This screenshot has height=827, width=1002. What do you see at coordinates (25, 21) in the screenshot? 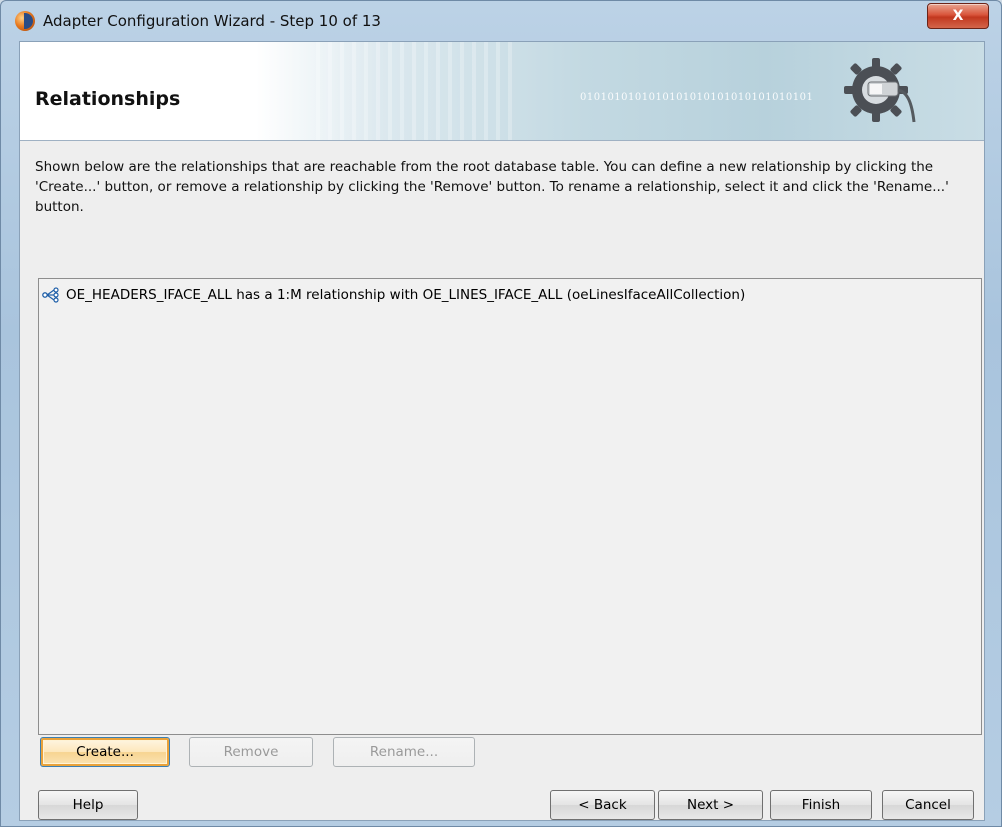
I see `oracle-app-icon` at bounding box center [25, 21].